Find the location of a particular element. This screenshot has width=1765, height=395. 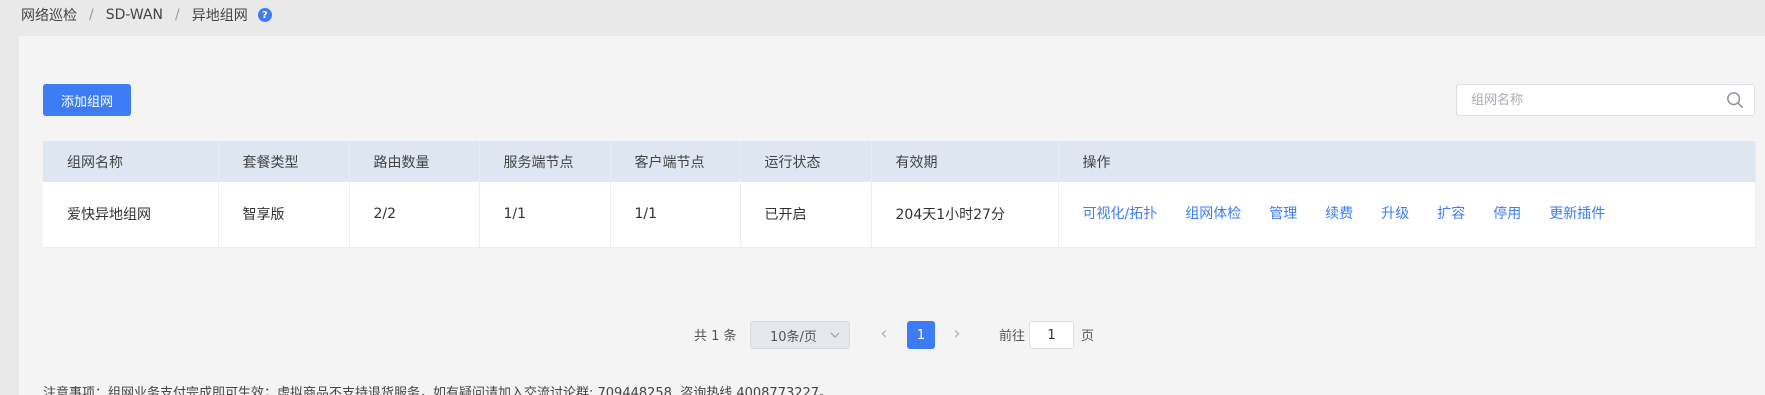

page-size-value: 10条/页 is located at coordinates (793, 337).